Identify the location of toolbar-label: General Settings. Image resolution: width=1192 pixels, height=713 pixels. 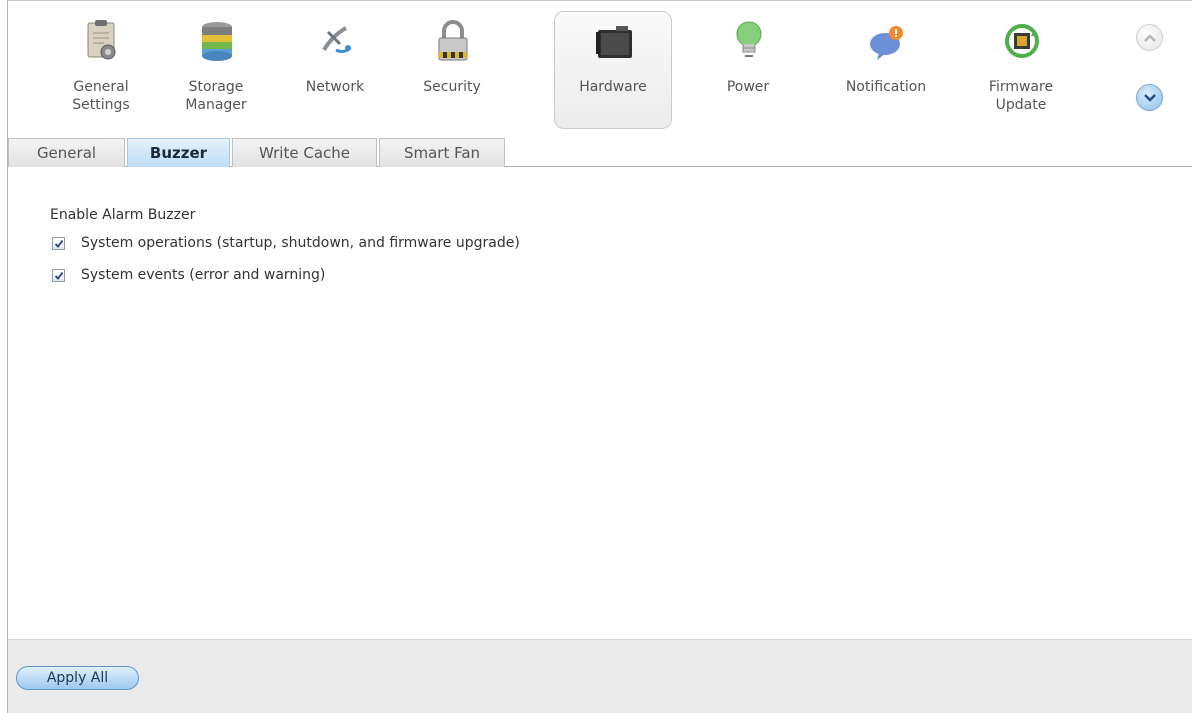
(101, 96).